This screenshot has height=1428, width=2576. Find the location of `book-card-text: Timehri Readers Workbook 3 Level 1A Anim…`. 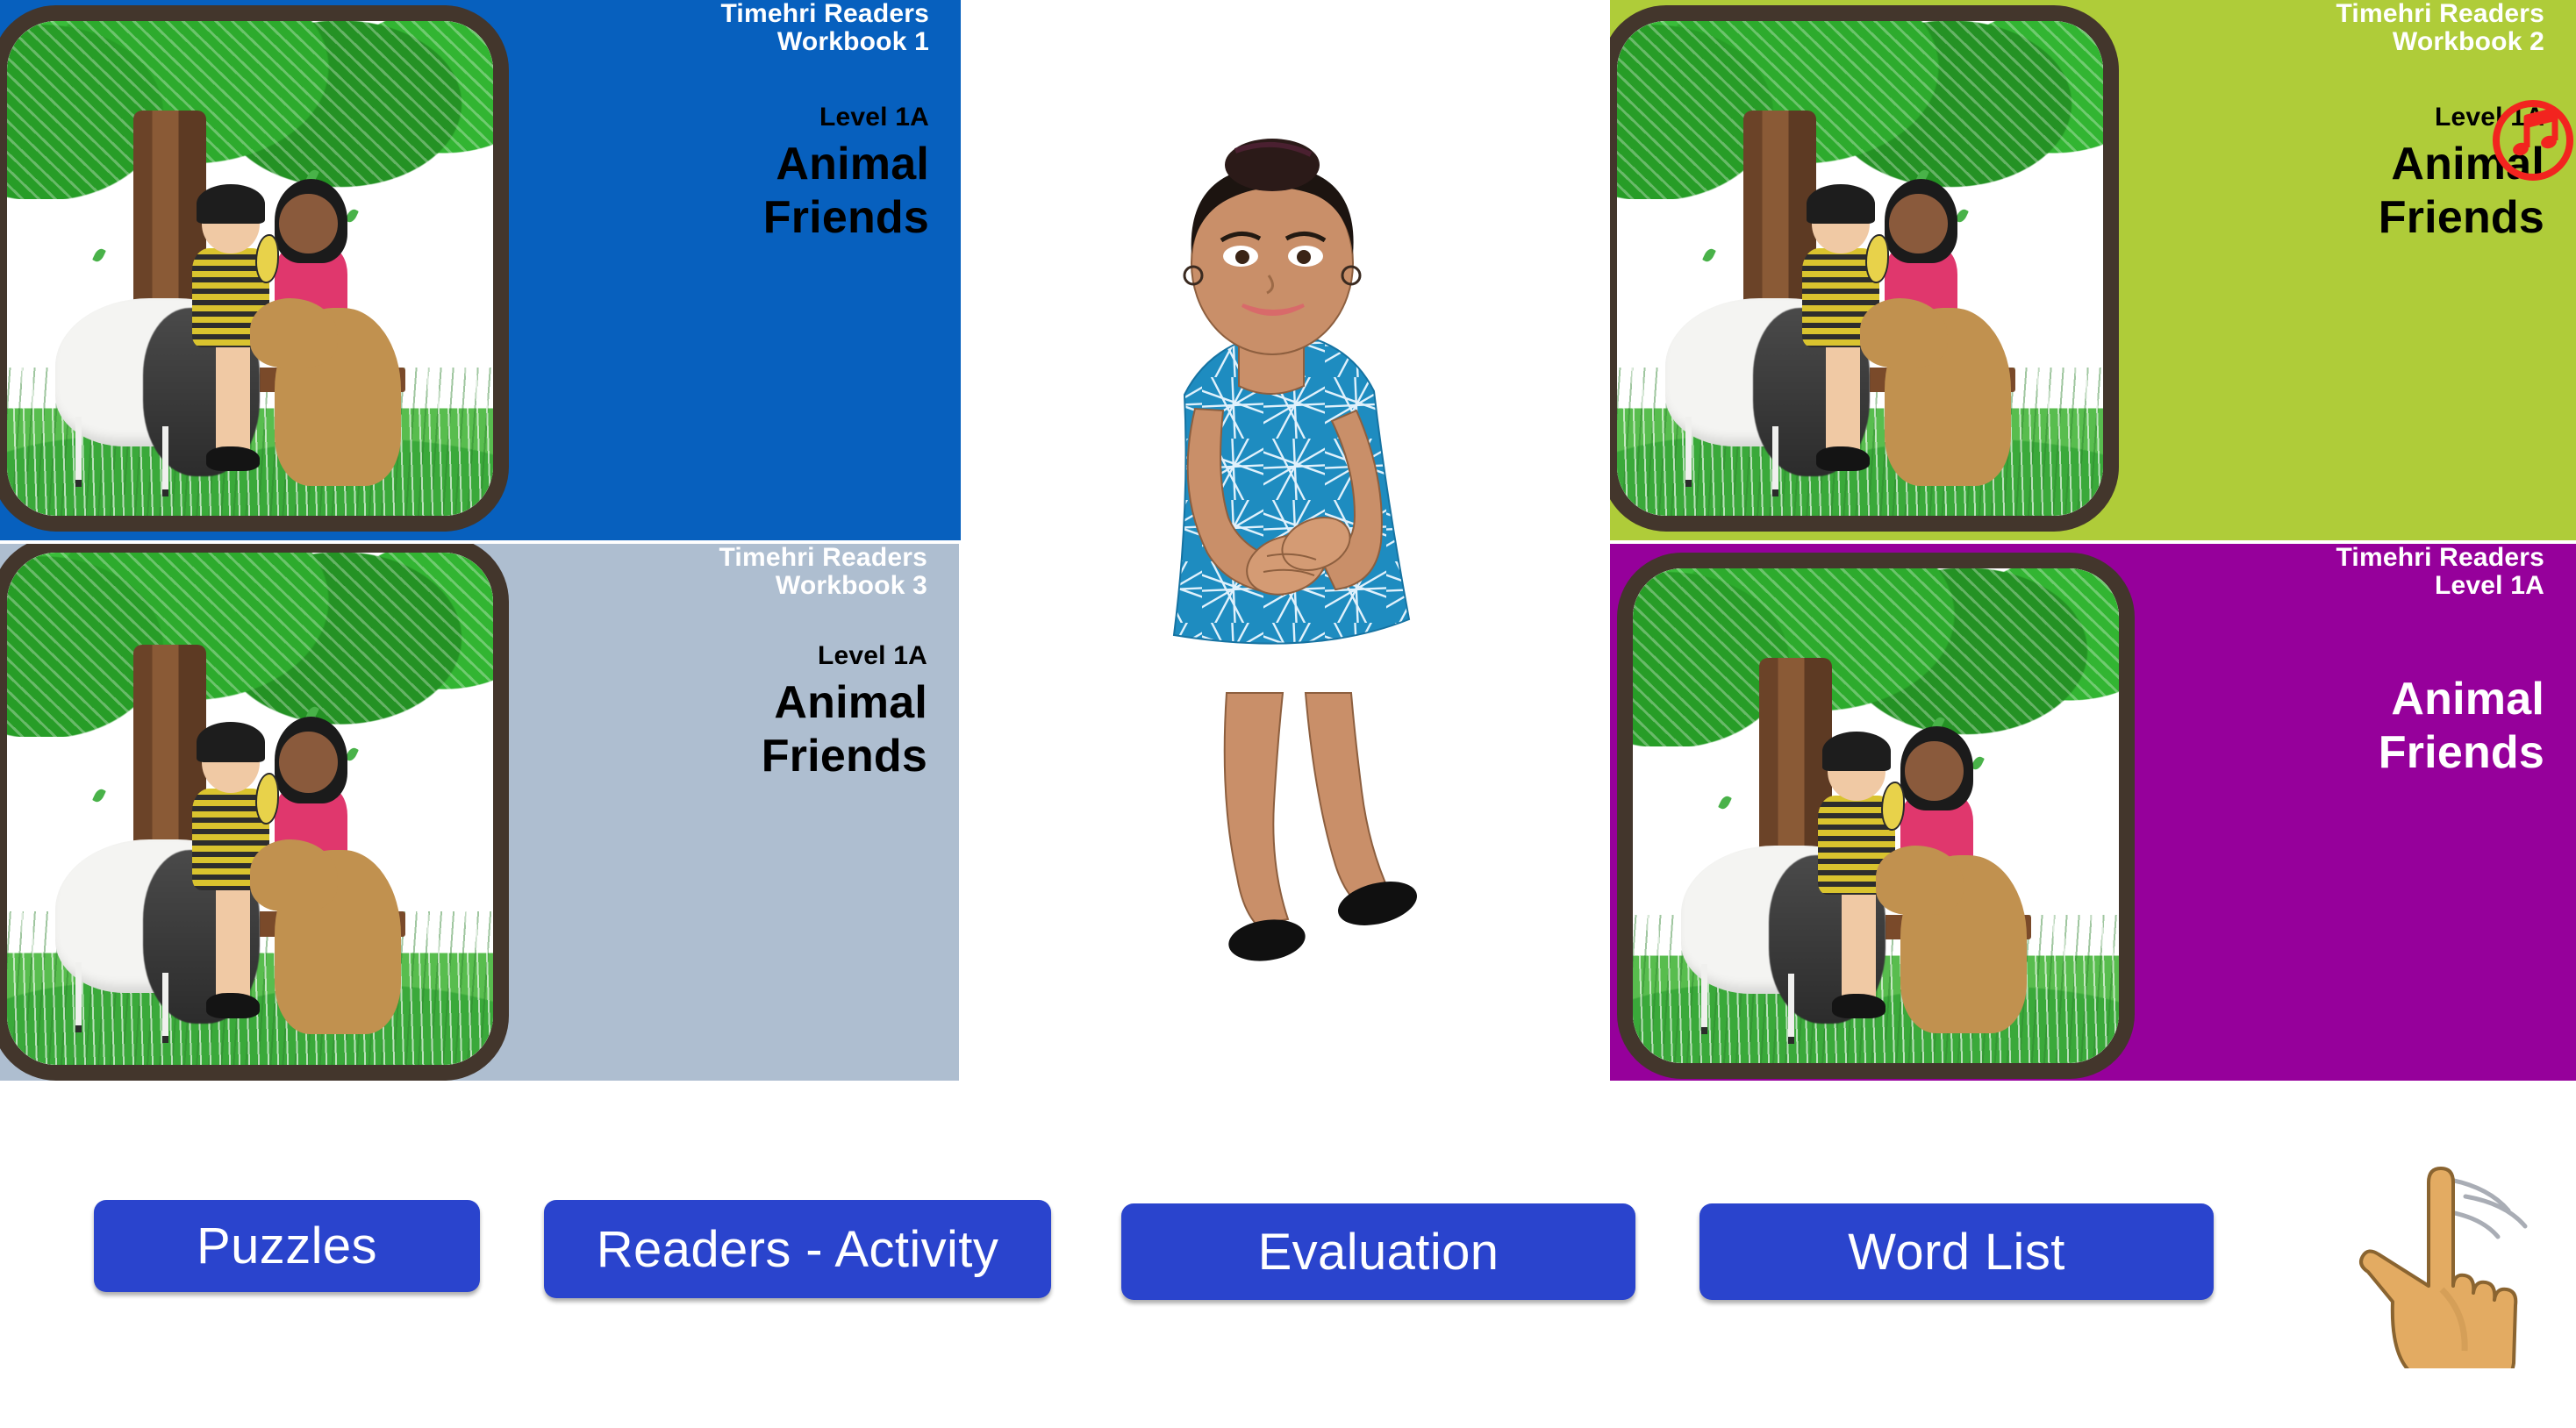

book-card-text: Timehri Readers Workbook 3 Level 1A Anim… is located at coordinates (738, 812).